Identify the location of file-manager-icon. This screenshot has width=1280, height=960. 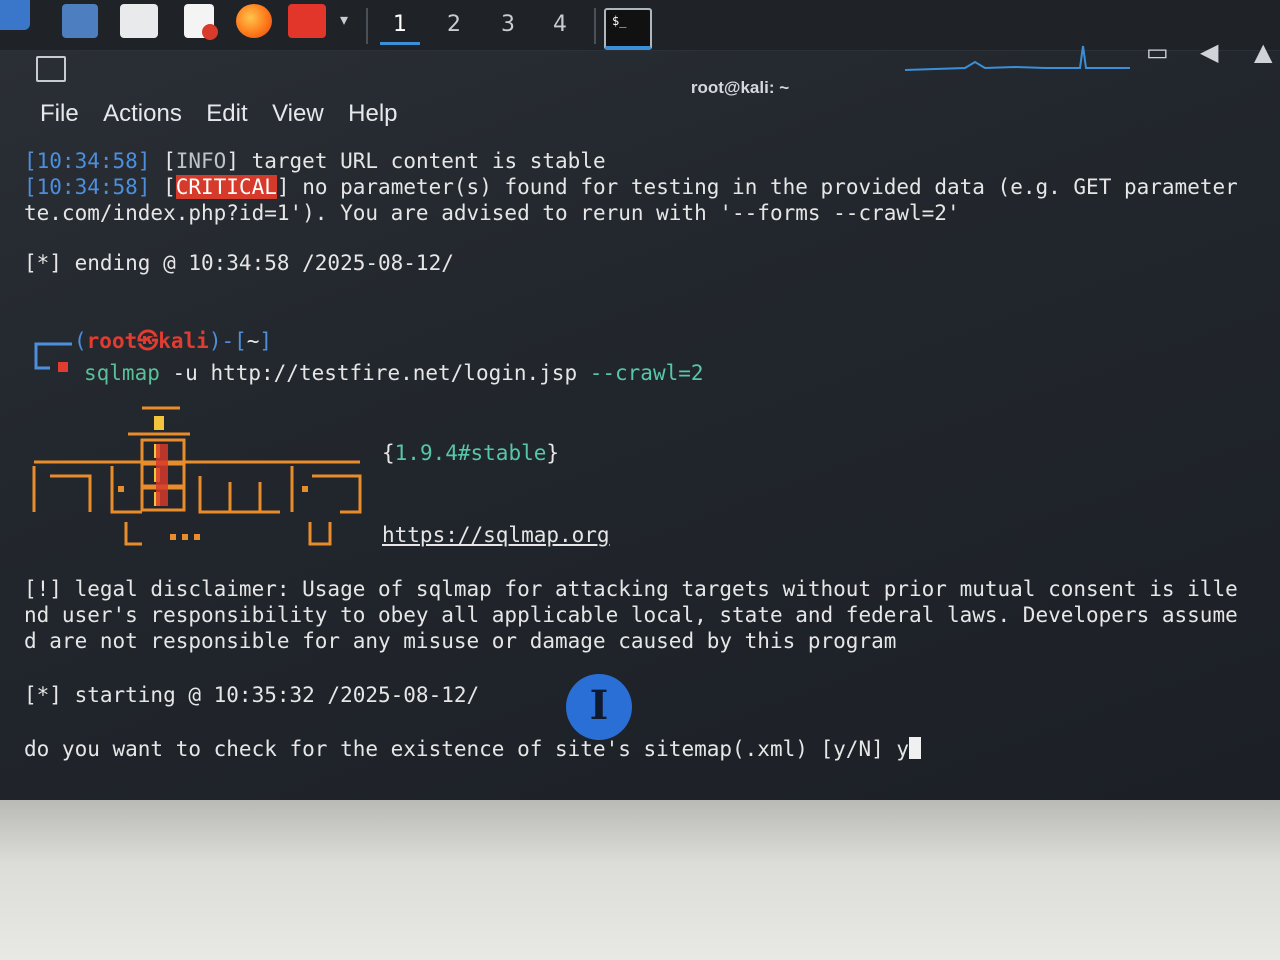
(139, 21).